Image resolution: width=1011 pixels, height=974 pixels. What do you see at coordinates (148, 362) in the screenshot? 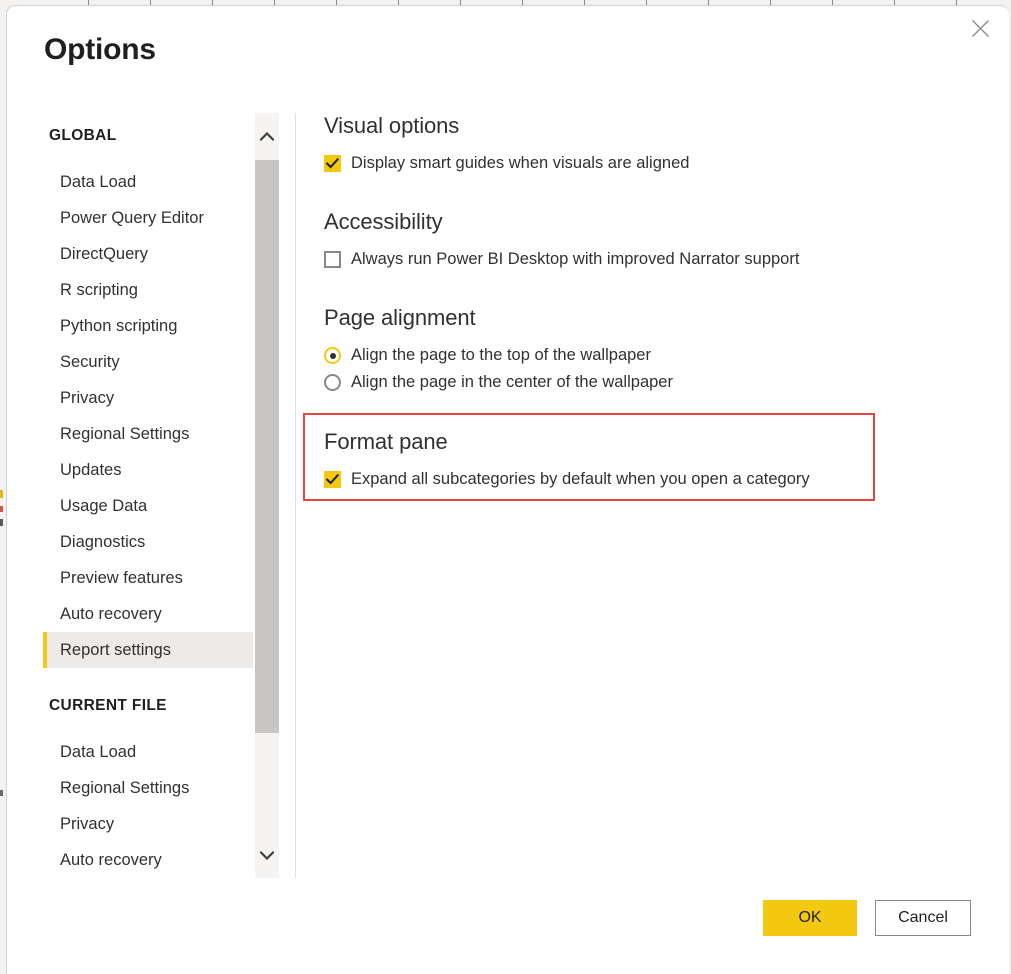
I see `sidebar-item-security: Security` at bounding box center [148, 362].